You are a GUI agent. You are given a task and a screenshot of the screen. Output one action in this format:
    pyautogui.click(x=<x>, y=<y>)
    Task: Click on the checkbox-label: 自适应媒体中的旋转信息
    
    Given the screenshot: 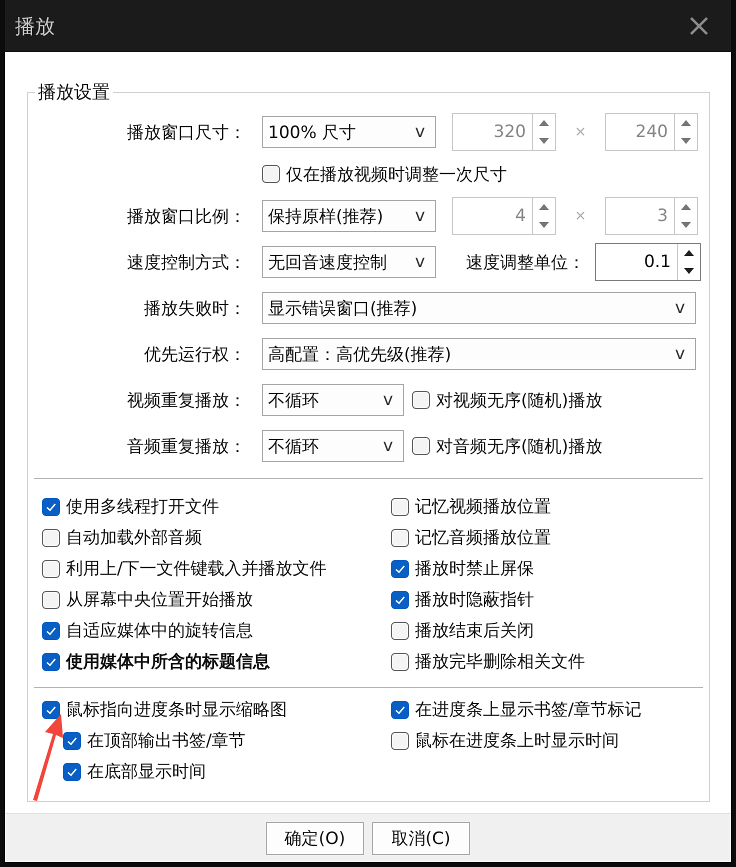 What is the action you would take?
    pyautogui.click(x=159, y=630)
    